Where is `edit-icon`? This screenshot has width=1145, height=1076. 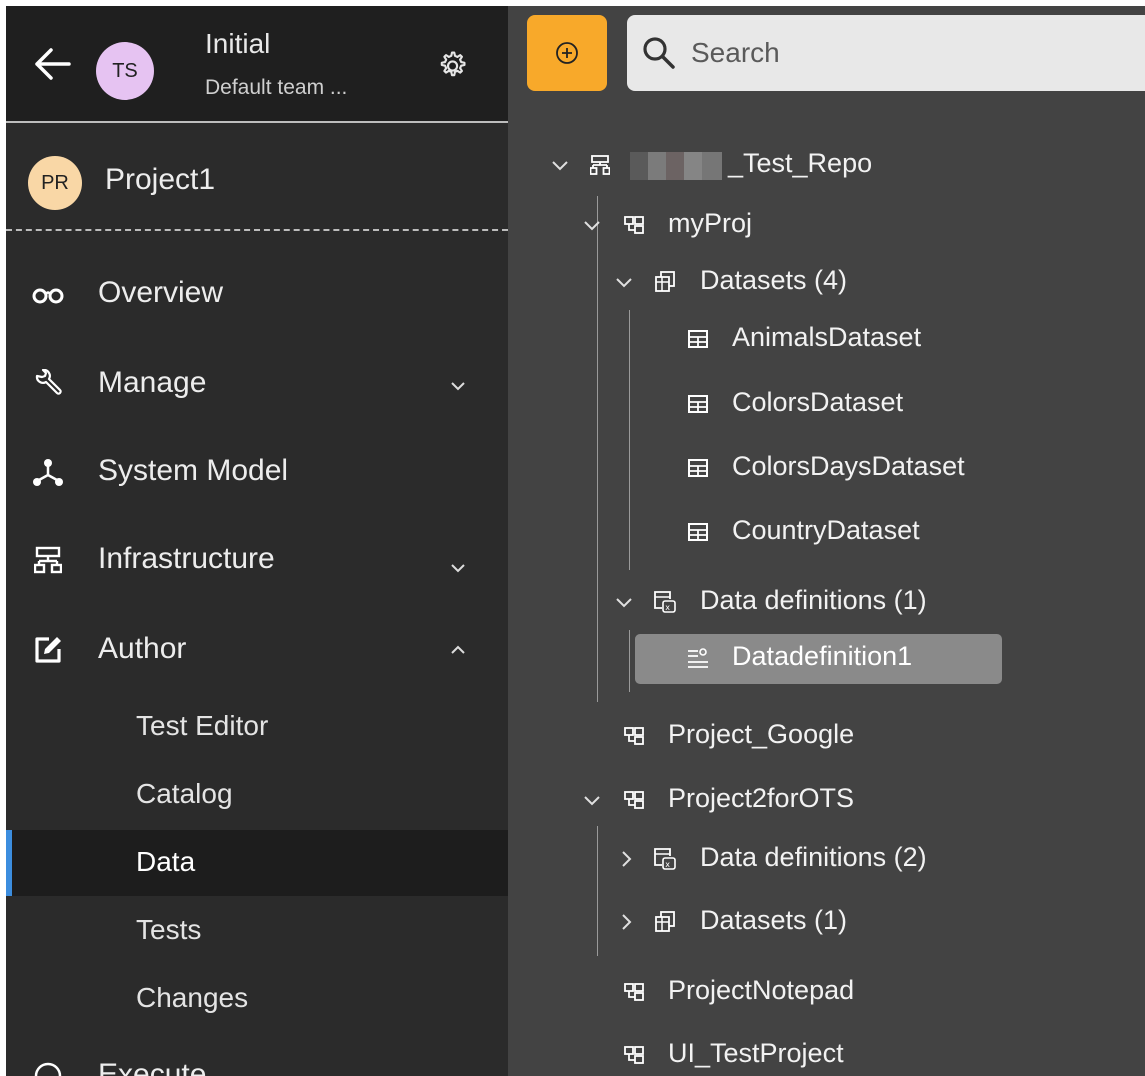
edit-icon is located at coordinates (48, 650).